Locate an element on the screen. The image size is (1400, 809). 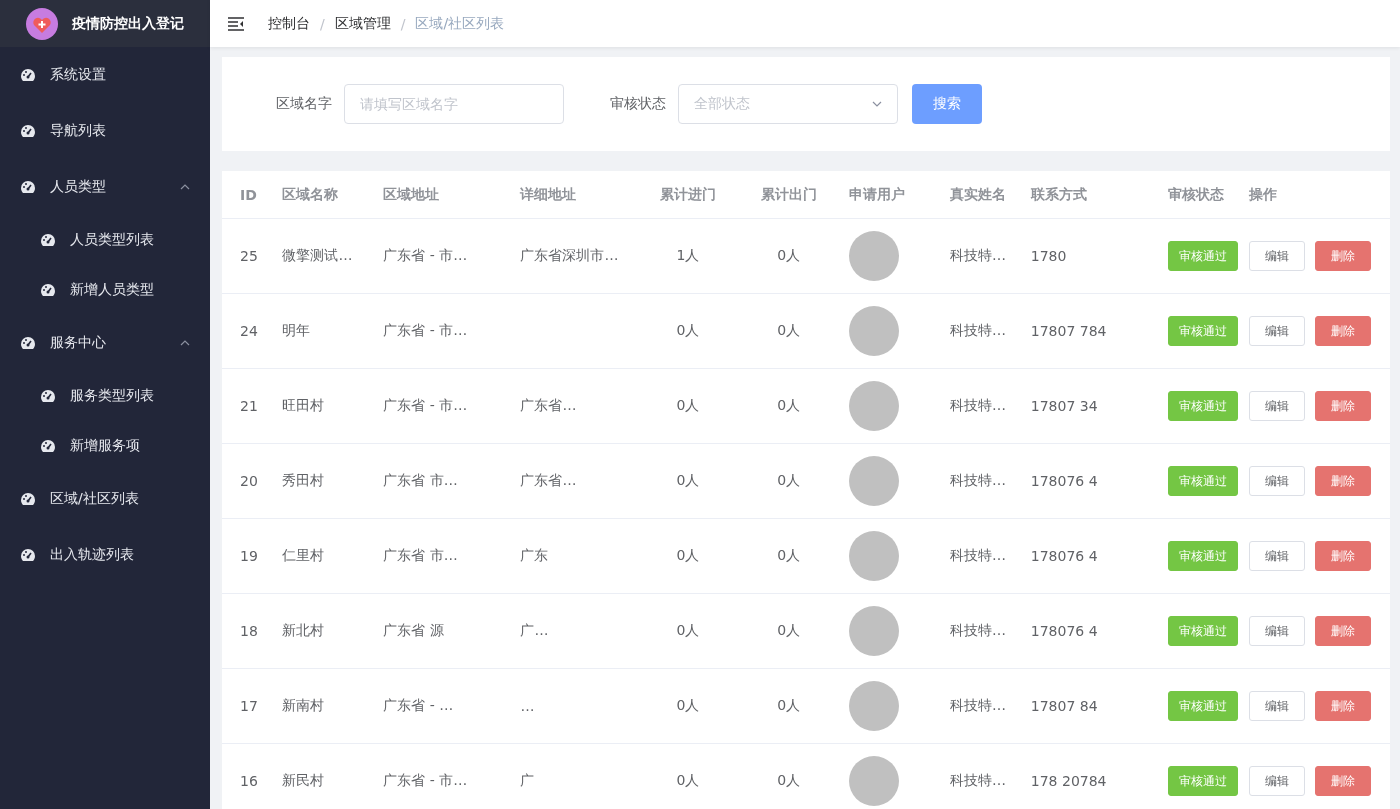
menu-icon is located at coordinates (236, 23).